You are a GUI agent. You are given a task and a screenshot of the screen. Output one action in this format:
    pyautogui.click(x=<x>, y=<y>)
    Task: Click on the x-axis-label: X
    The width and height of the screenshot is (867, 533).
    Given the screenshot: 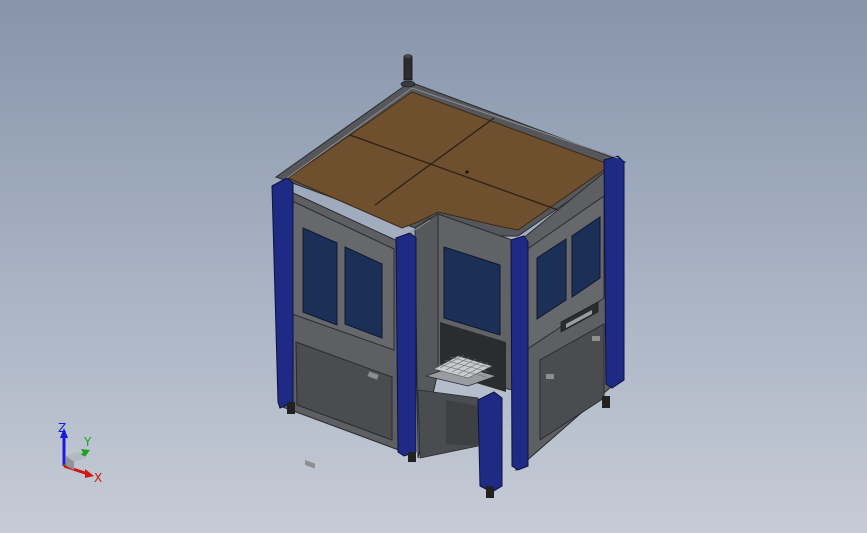 What is the action you would take?
    pyautogui.click(x=98, y=478)
    